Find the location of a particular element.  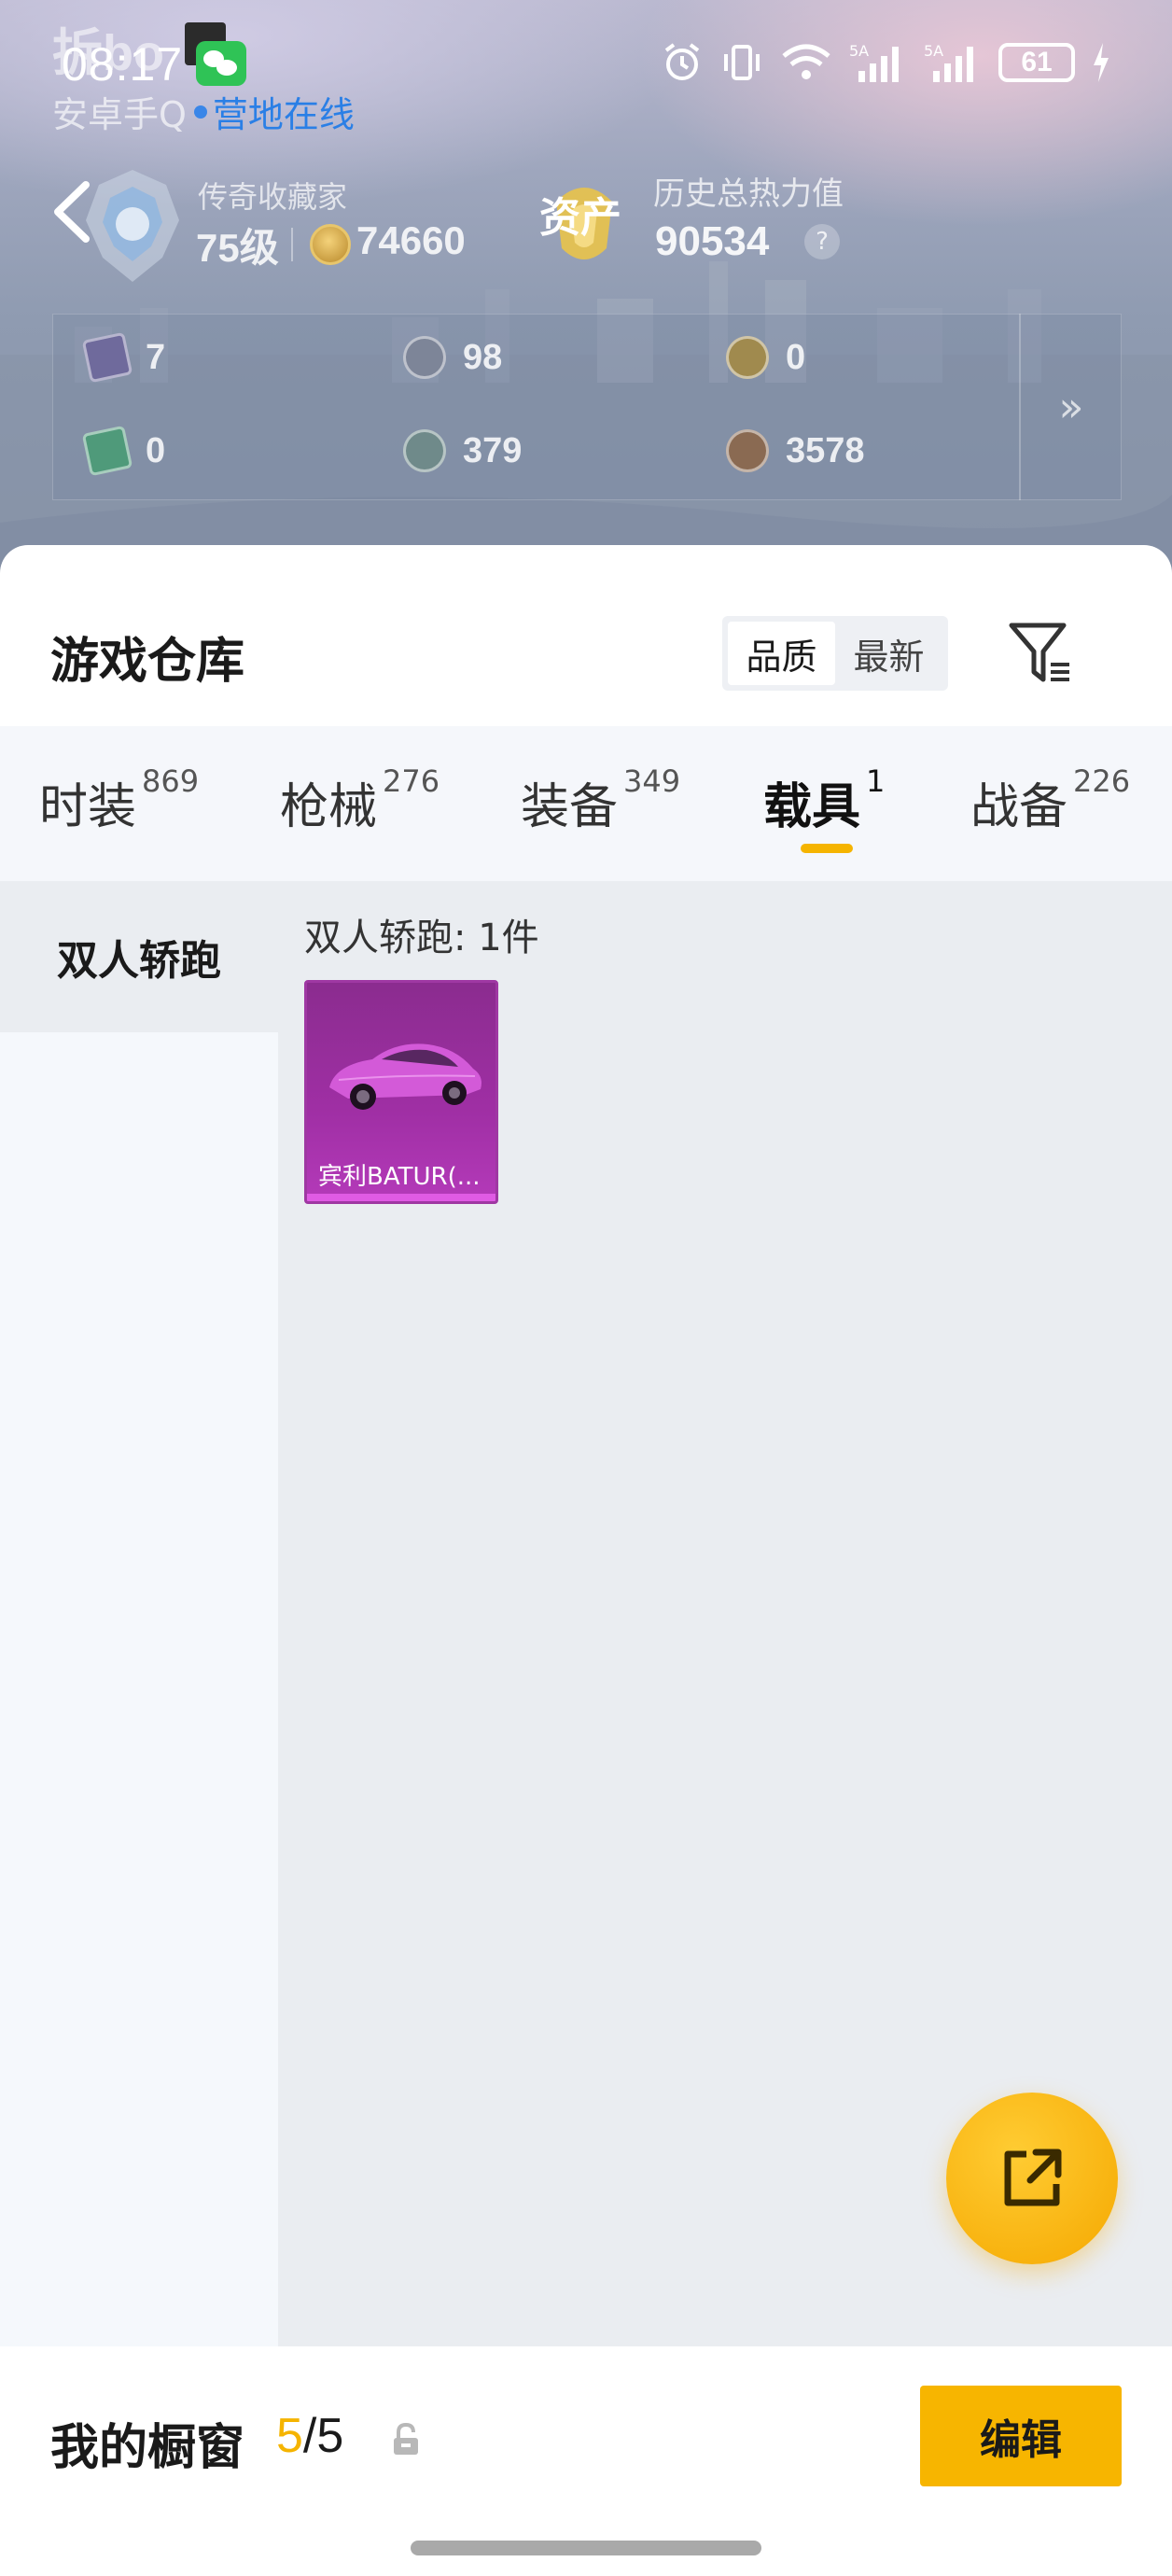

car-icon is located at coordinates (405, 1076).